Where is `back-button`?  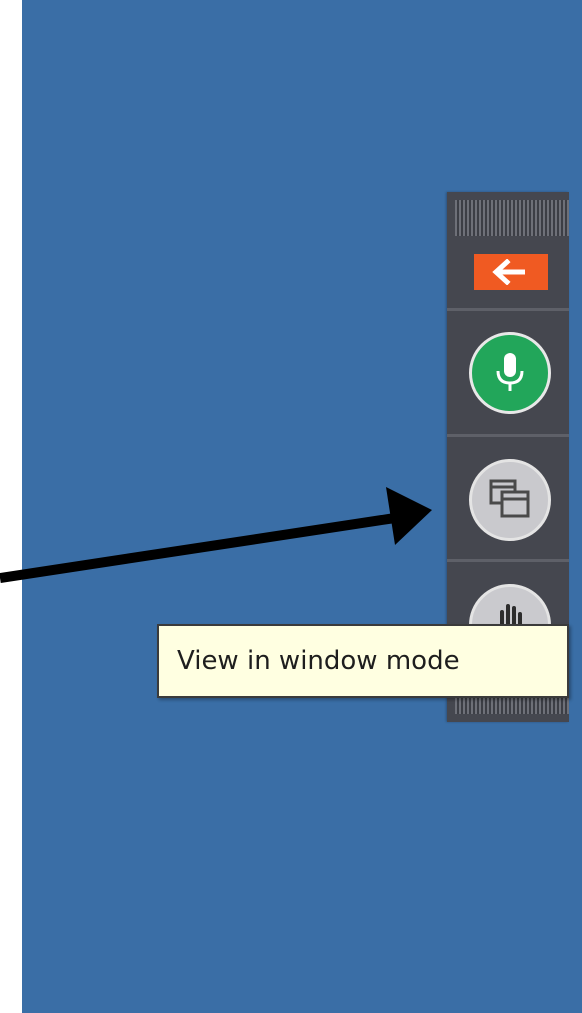
back-button is located at coordinates (511, 272).